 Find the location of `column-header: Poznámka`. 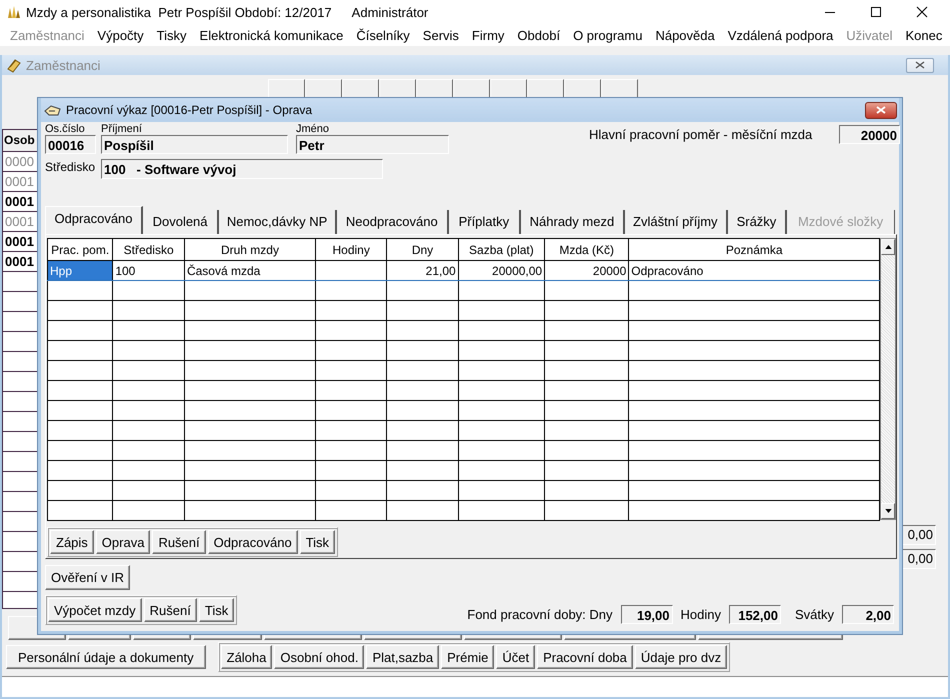

column-header: Poznámka is located at coordinates (754, 249).